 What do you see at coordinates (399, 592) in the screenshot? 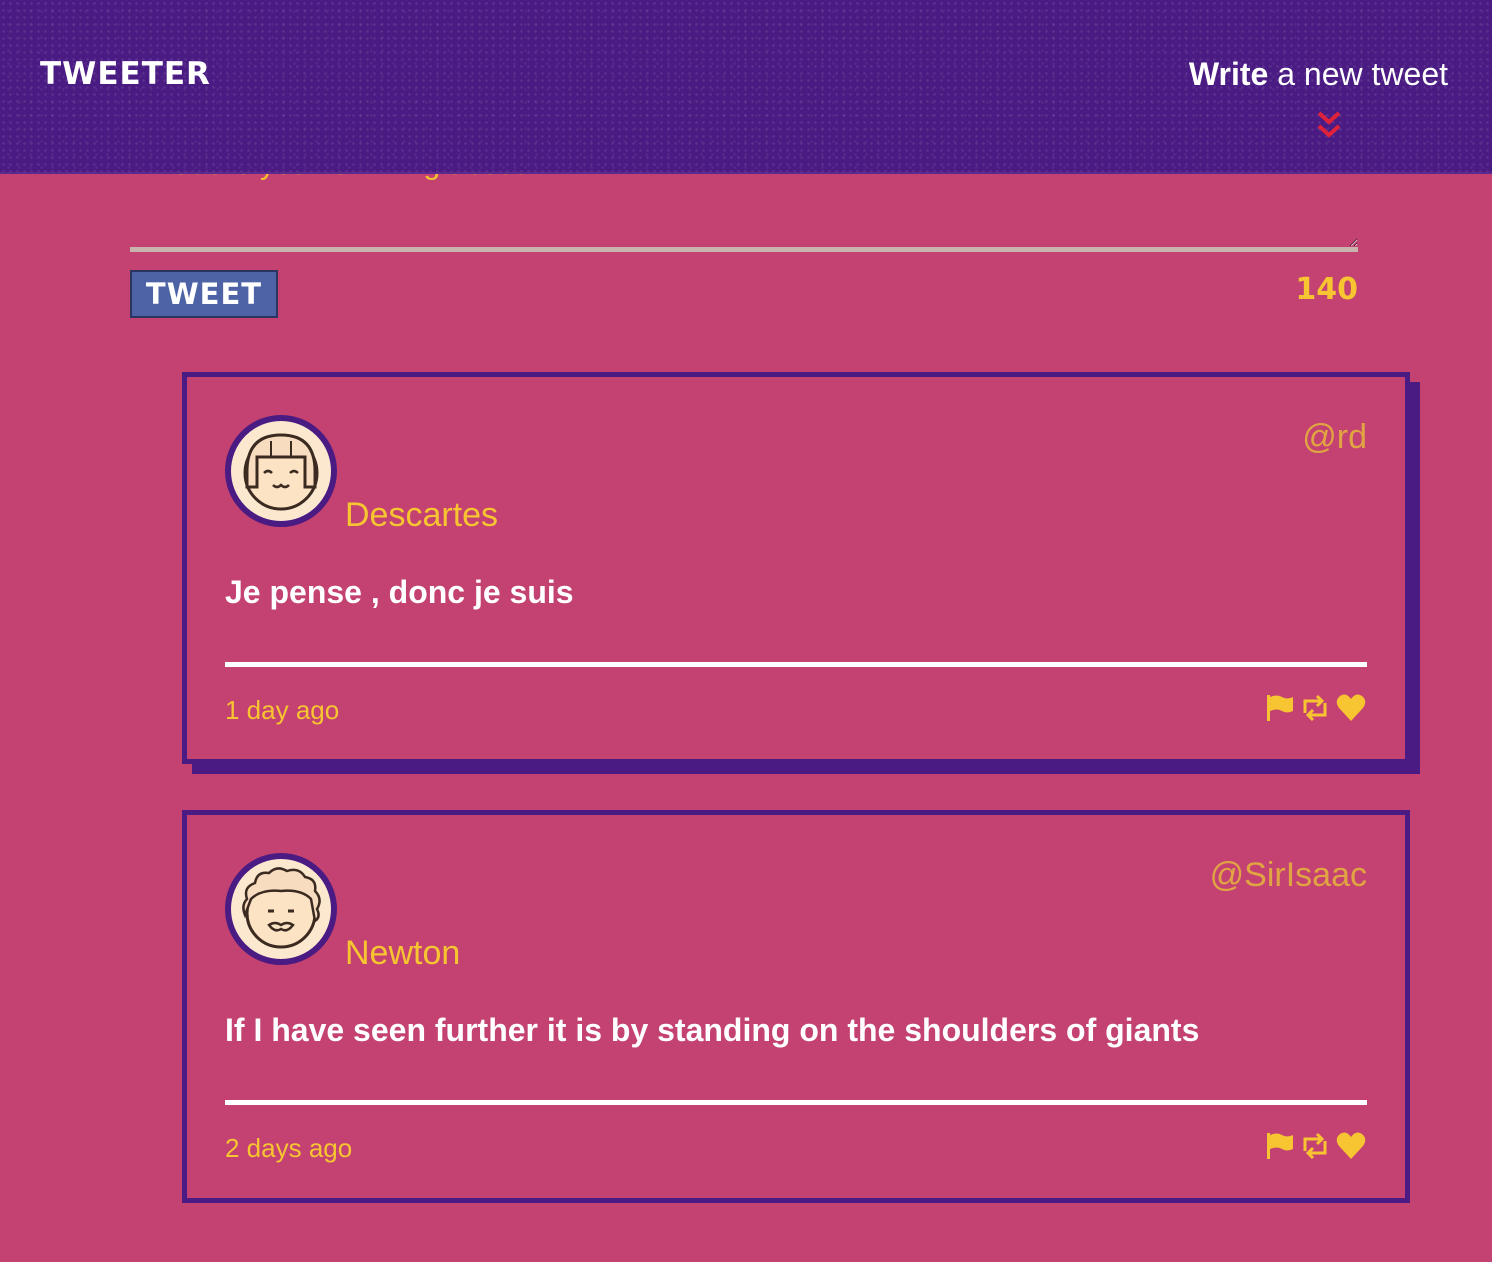
I see `tweet-body: Je pense , donc je suis` at bounding box center [399, 592].